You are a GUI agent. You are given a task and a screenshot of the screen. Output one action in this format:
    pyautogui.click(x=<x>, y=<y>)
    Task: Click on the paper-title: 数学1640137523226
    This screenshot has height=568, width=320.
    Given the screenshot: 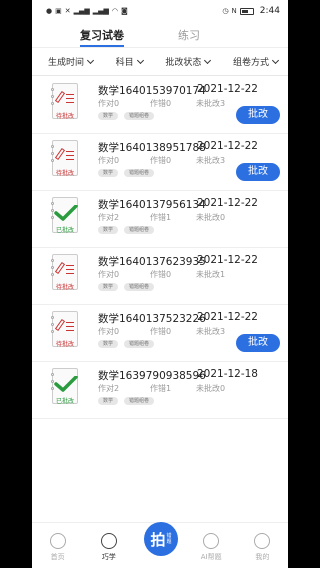 What is the action you would take?
    pyautogui.click(x=152, y=319)
    